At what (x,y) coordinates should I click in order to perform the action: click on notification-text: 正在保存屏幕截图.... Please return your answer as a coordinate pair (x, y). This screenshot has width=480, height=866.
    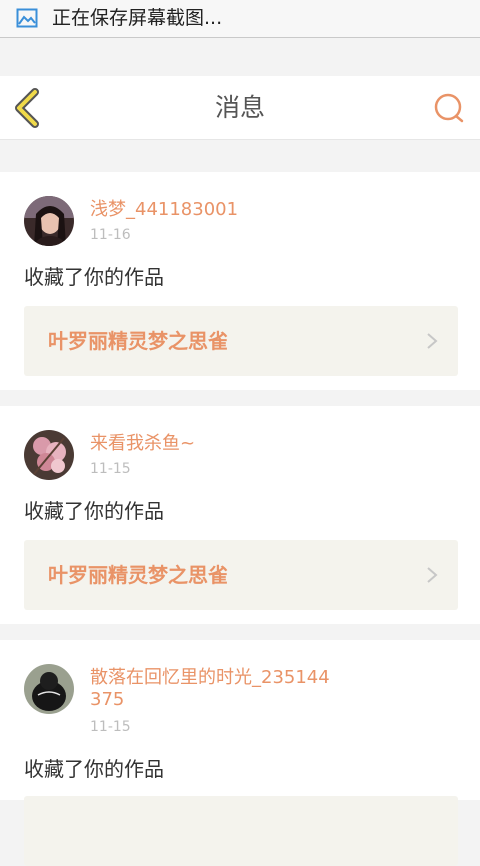
    Looking at the image, I should click on (137, 18).